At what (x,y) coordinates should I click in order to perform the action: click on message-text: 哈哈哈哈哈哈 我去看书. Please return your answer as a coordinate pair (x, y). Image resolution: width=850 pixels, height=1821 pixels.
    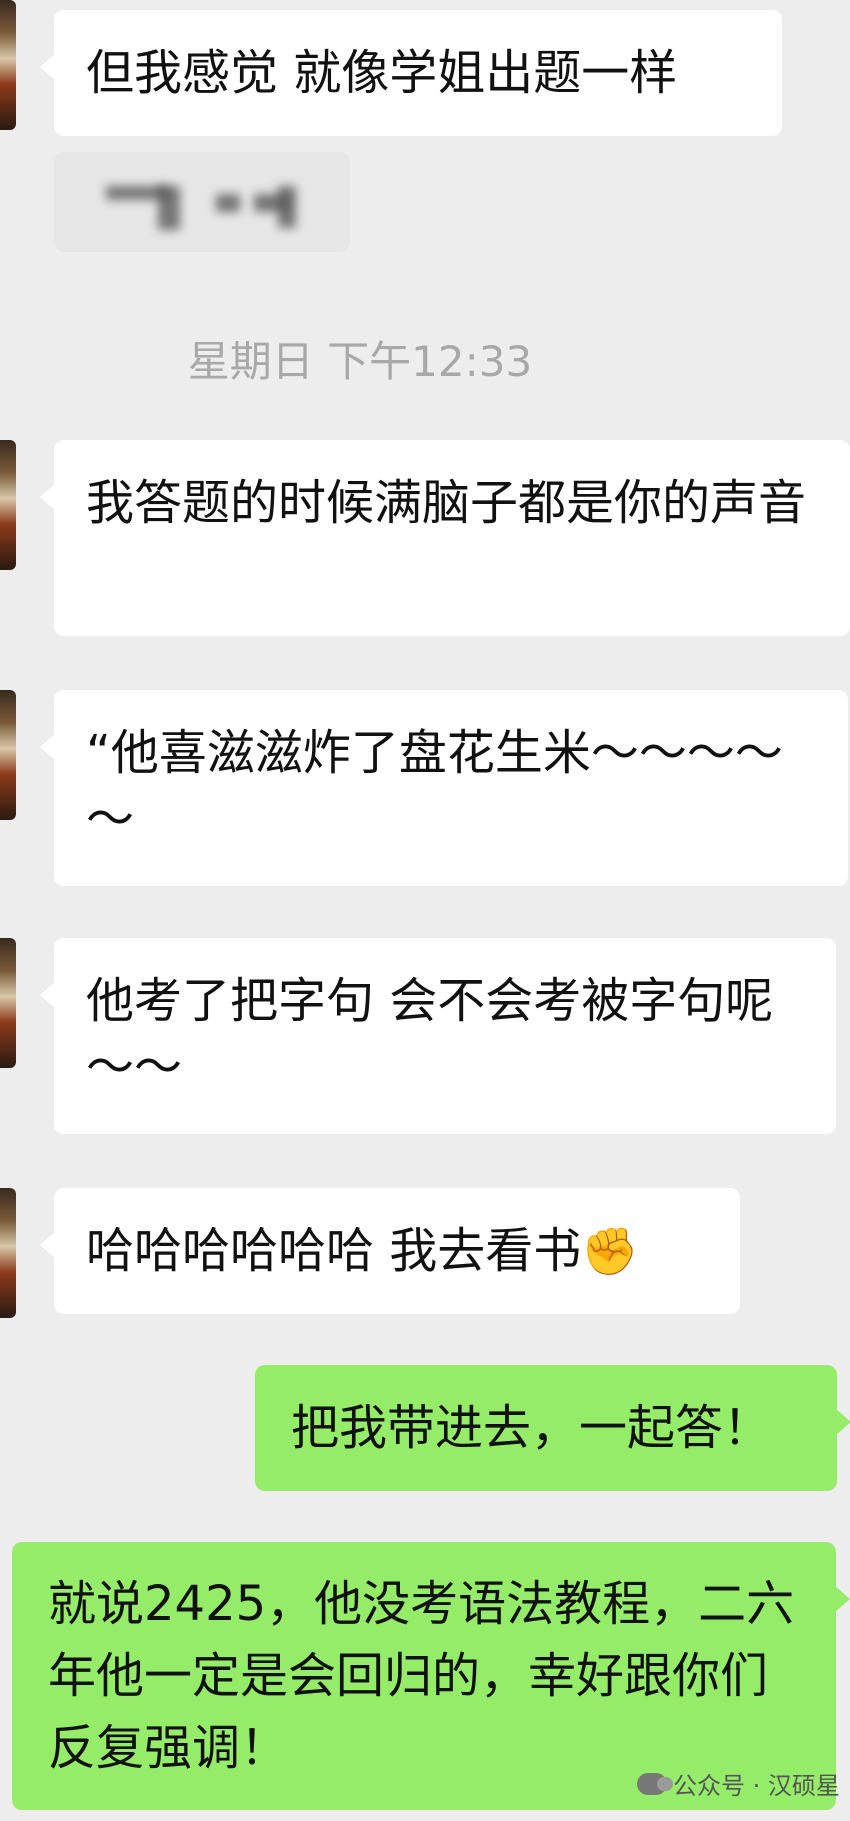
    Looking at the image, I should click on (334, 1251).